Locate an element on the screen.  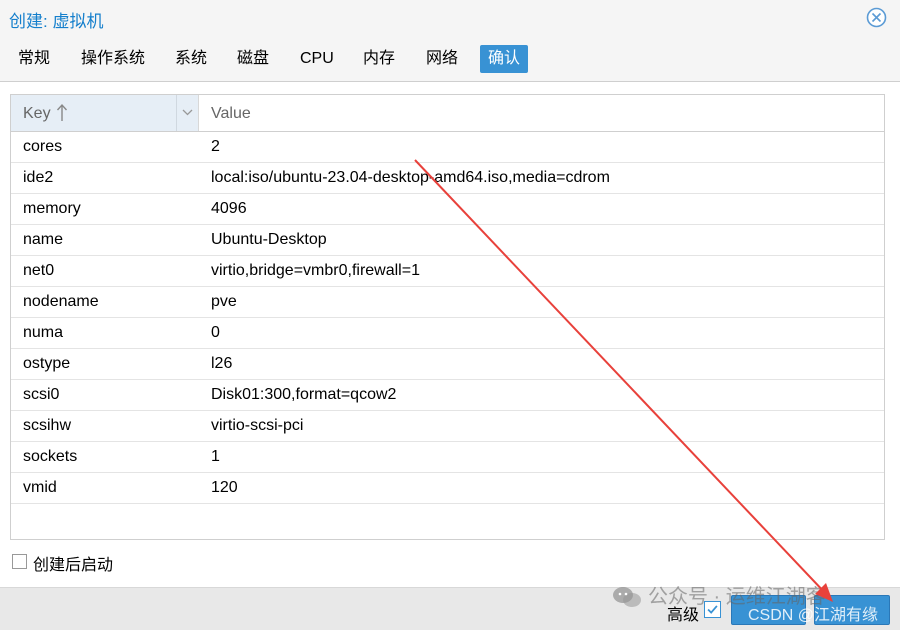
table-row: scsi0 Disk01:300,format=qcow2 is located at coordinates (447, 395).